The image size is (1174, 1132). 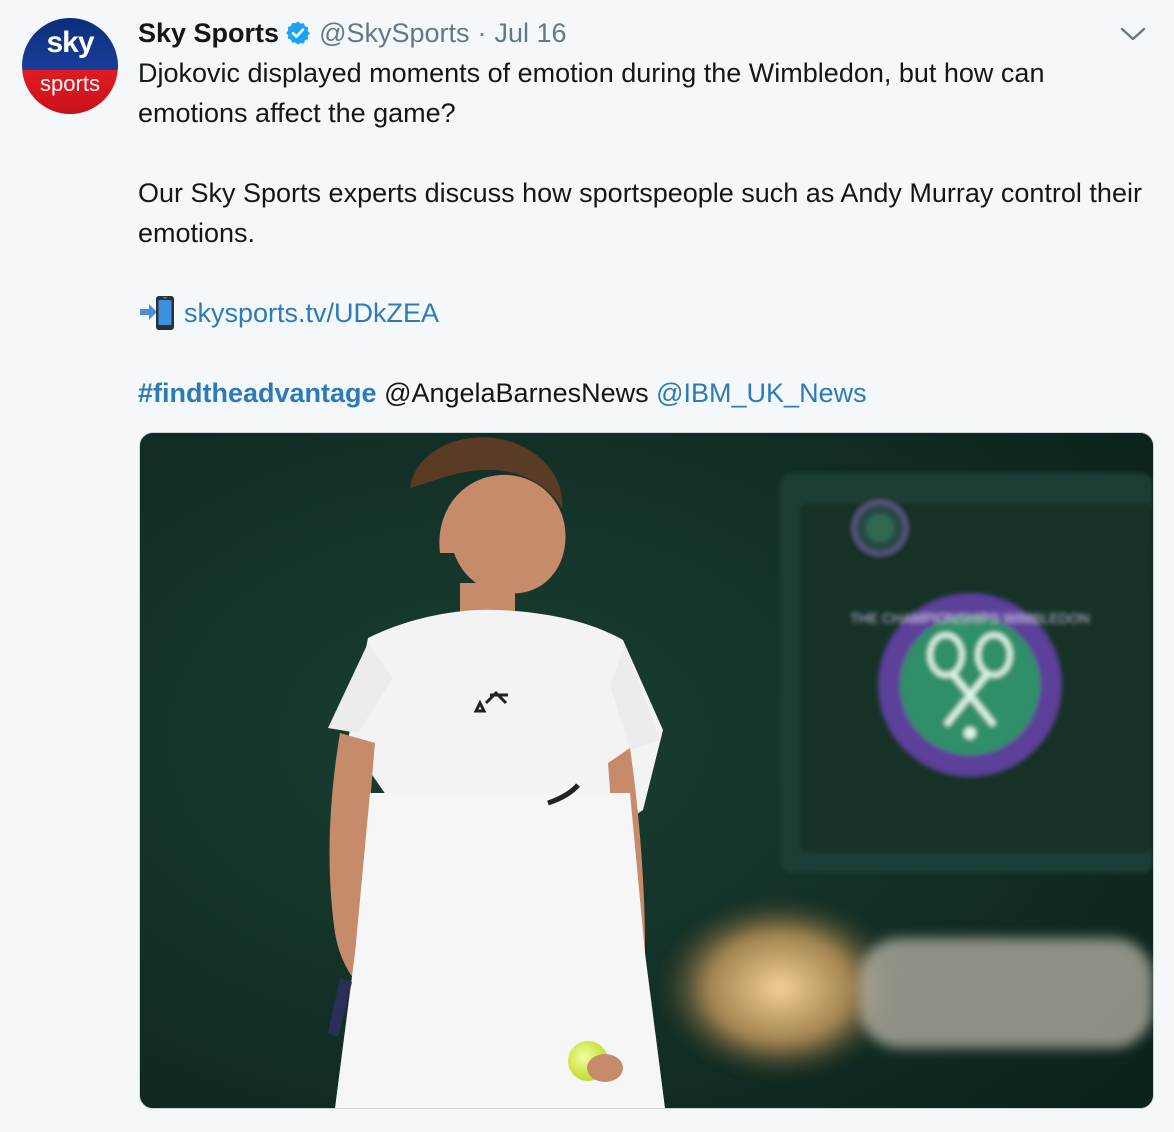 I want to click on author-handle: @SkySports, so click(x=394, y=33).